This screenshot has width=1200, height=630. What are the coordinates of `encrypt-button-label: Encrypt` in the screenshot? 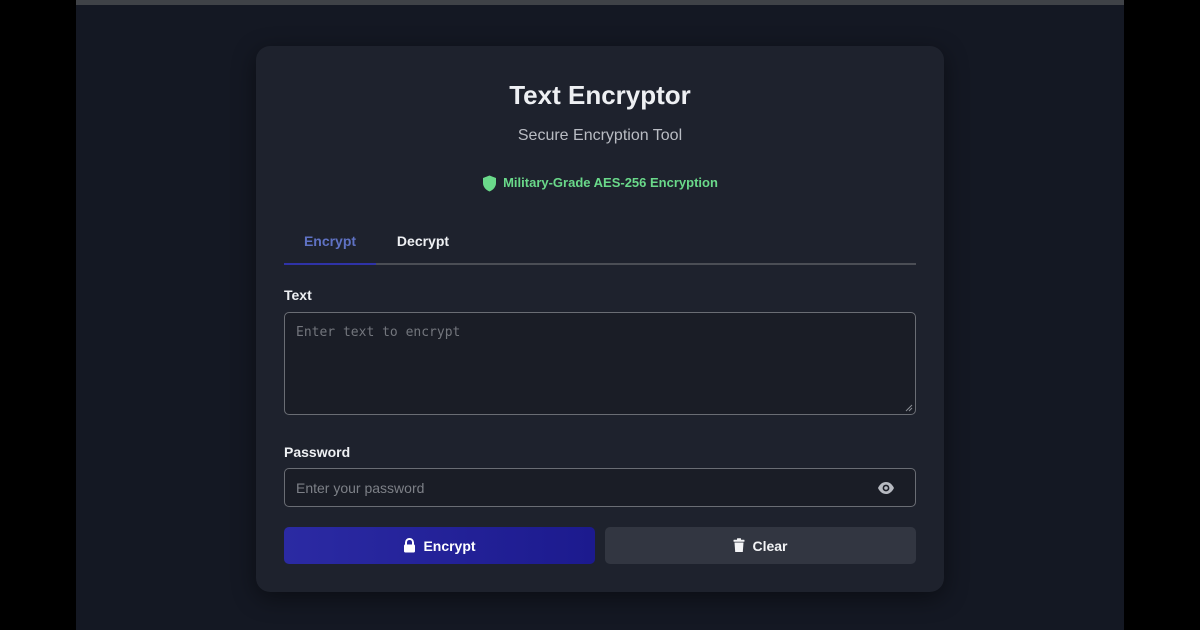 It's located at (449, 545).